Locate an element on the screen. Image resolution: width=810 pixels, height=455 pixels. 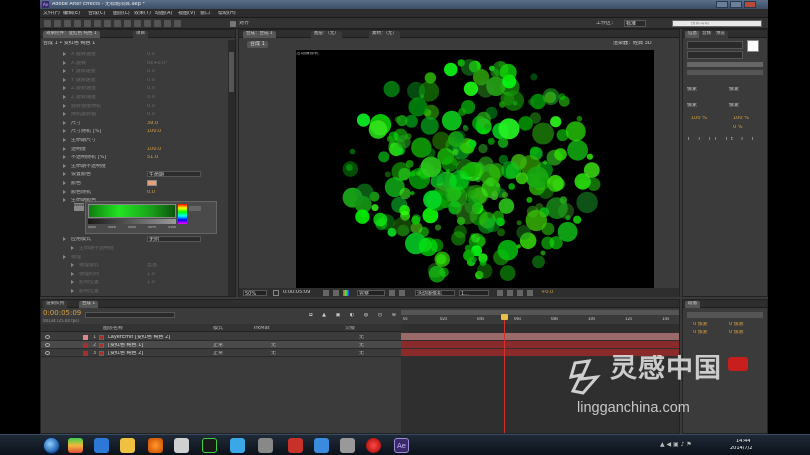
layer-name: LayerEmit [变红色 纯色 2] is located at coordinates (139, 337).